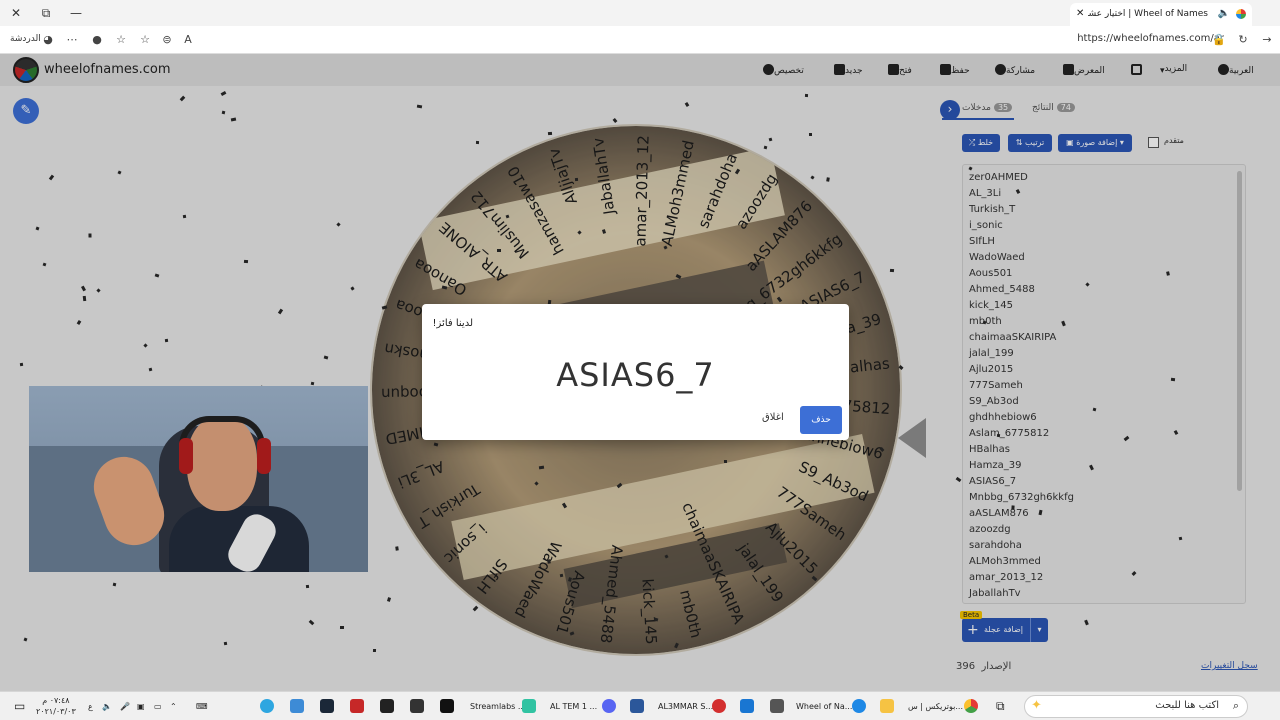  What do you see at coordinates (19, 706) in the screenshot?
I see `notifications-icon: ▭` at bounding box center [19, 706].